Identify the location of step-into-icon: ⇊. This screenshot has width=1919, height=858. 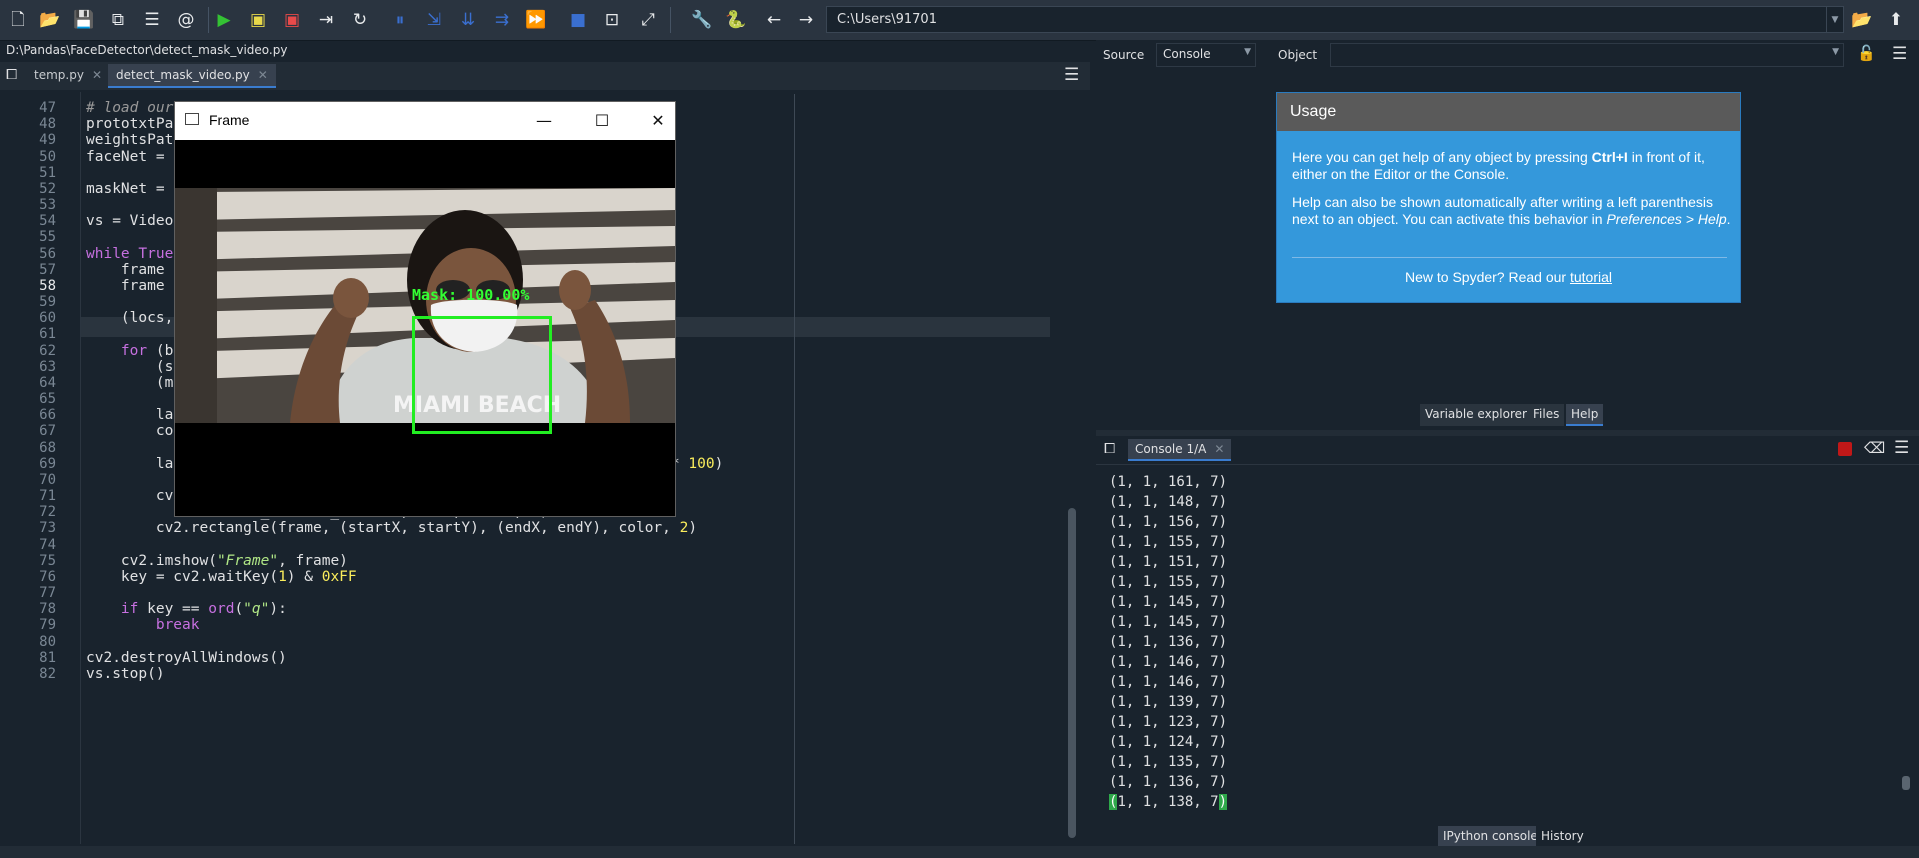
(468, 20).